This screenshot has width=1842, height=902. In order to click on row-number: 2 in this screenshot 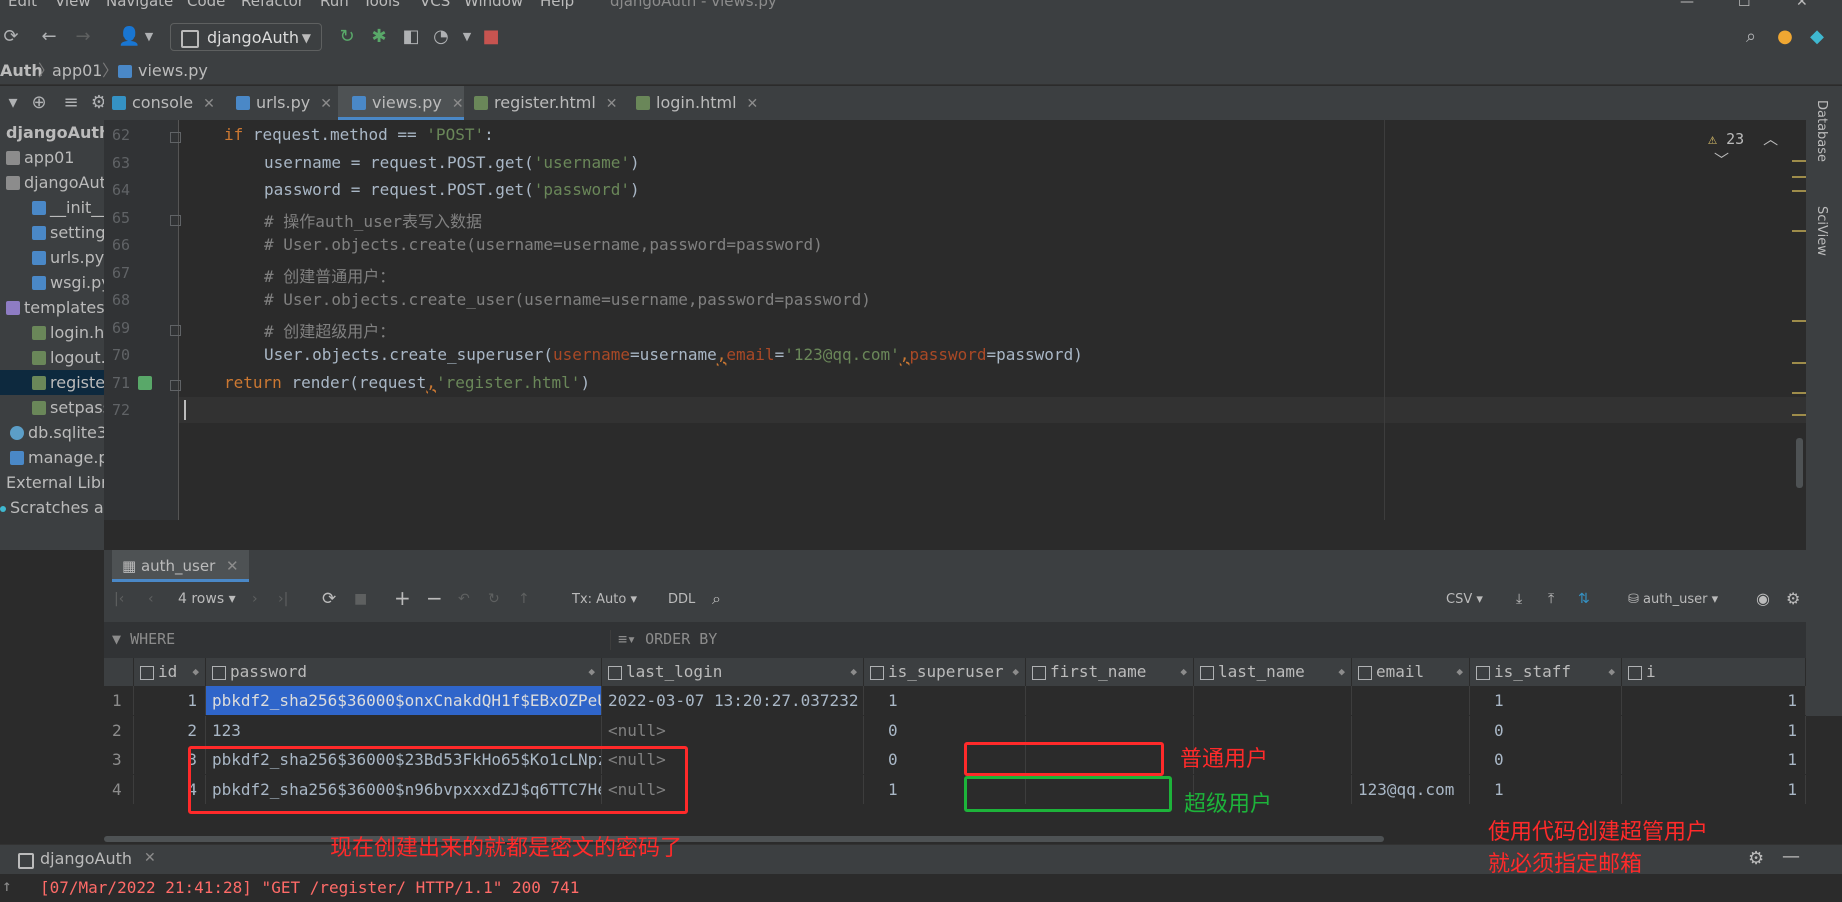, I will do `click(119, 730)`.